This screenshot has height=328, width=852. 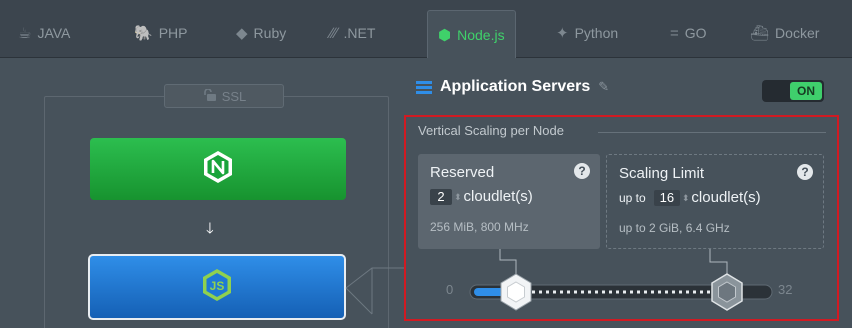 What do you see at coordinates (209, 95) in the screenshot?
I see `lock-icon` at bounding box center [209, 95].